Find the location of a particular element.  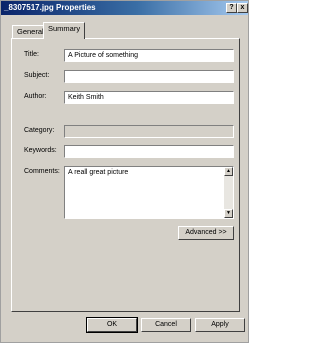

comments-field: A reall great picture ▲ ▼ is located at coordinates (149, 192).